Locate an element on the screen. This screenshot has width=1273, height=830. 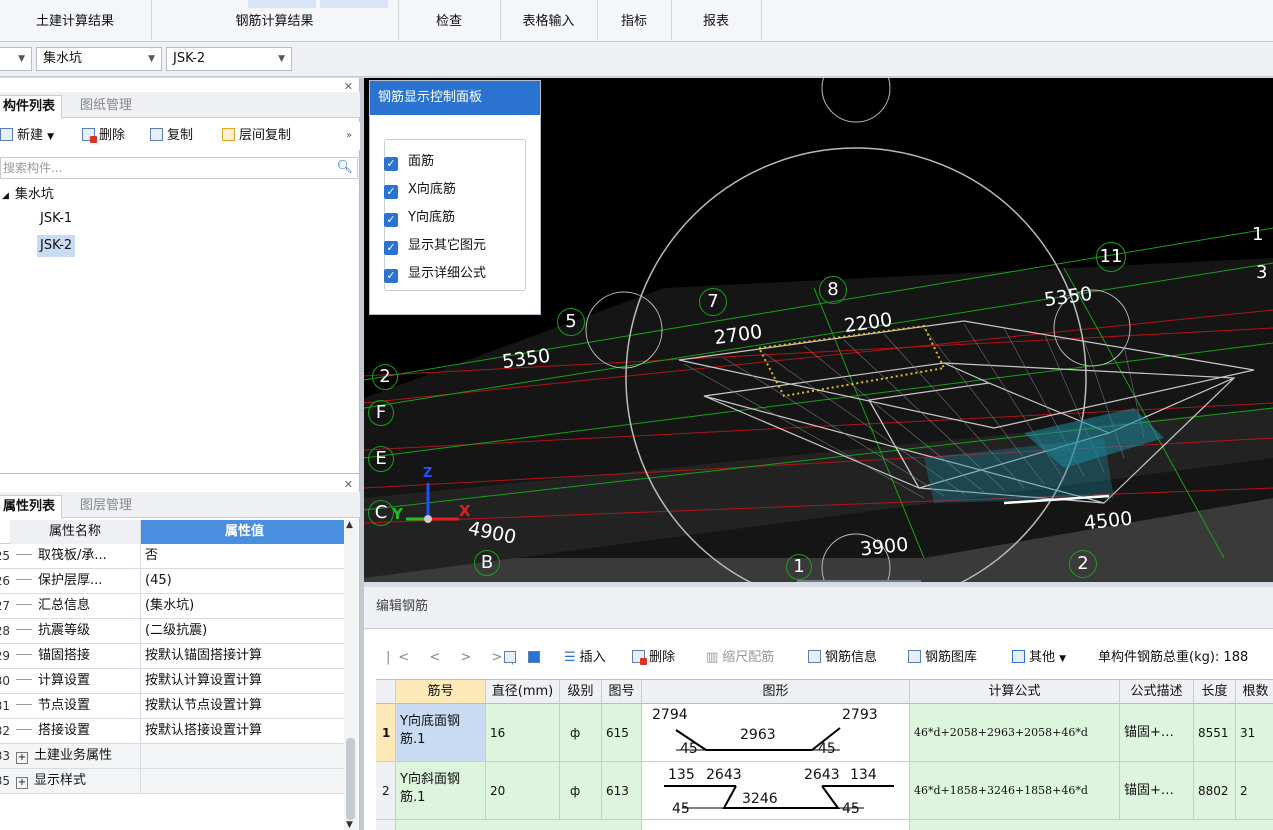
component-select: JSK-2 ▼ is located at coordinates (229, 59).